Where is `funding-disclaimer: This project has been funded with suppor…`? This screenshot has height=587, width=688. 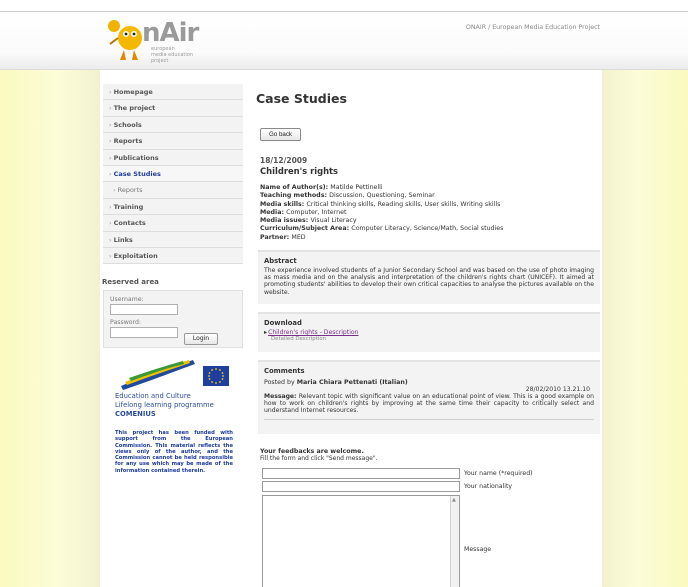 funding-disclaimer: This project has been funded with suppor… is located at coordinates (174, 452).